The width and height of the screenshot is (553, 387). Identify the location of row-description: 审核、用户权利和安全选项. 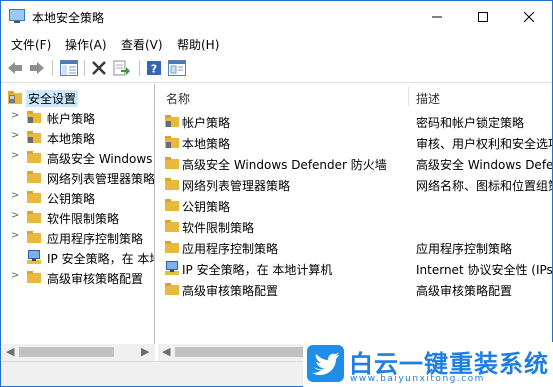
(484, 144).